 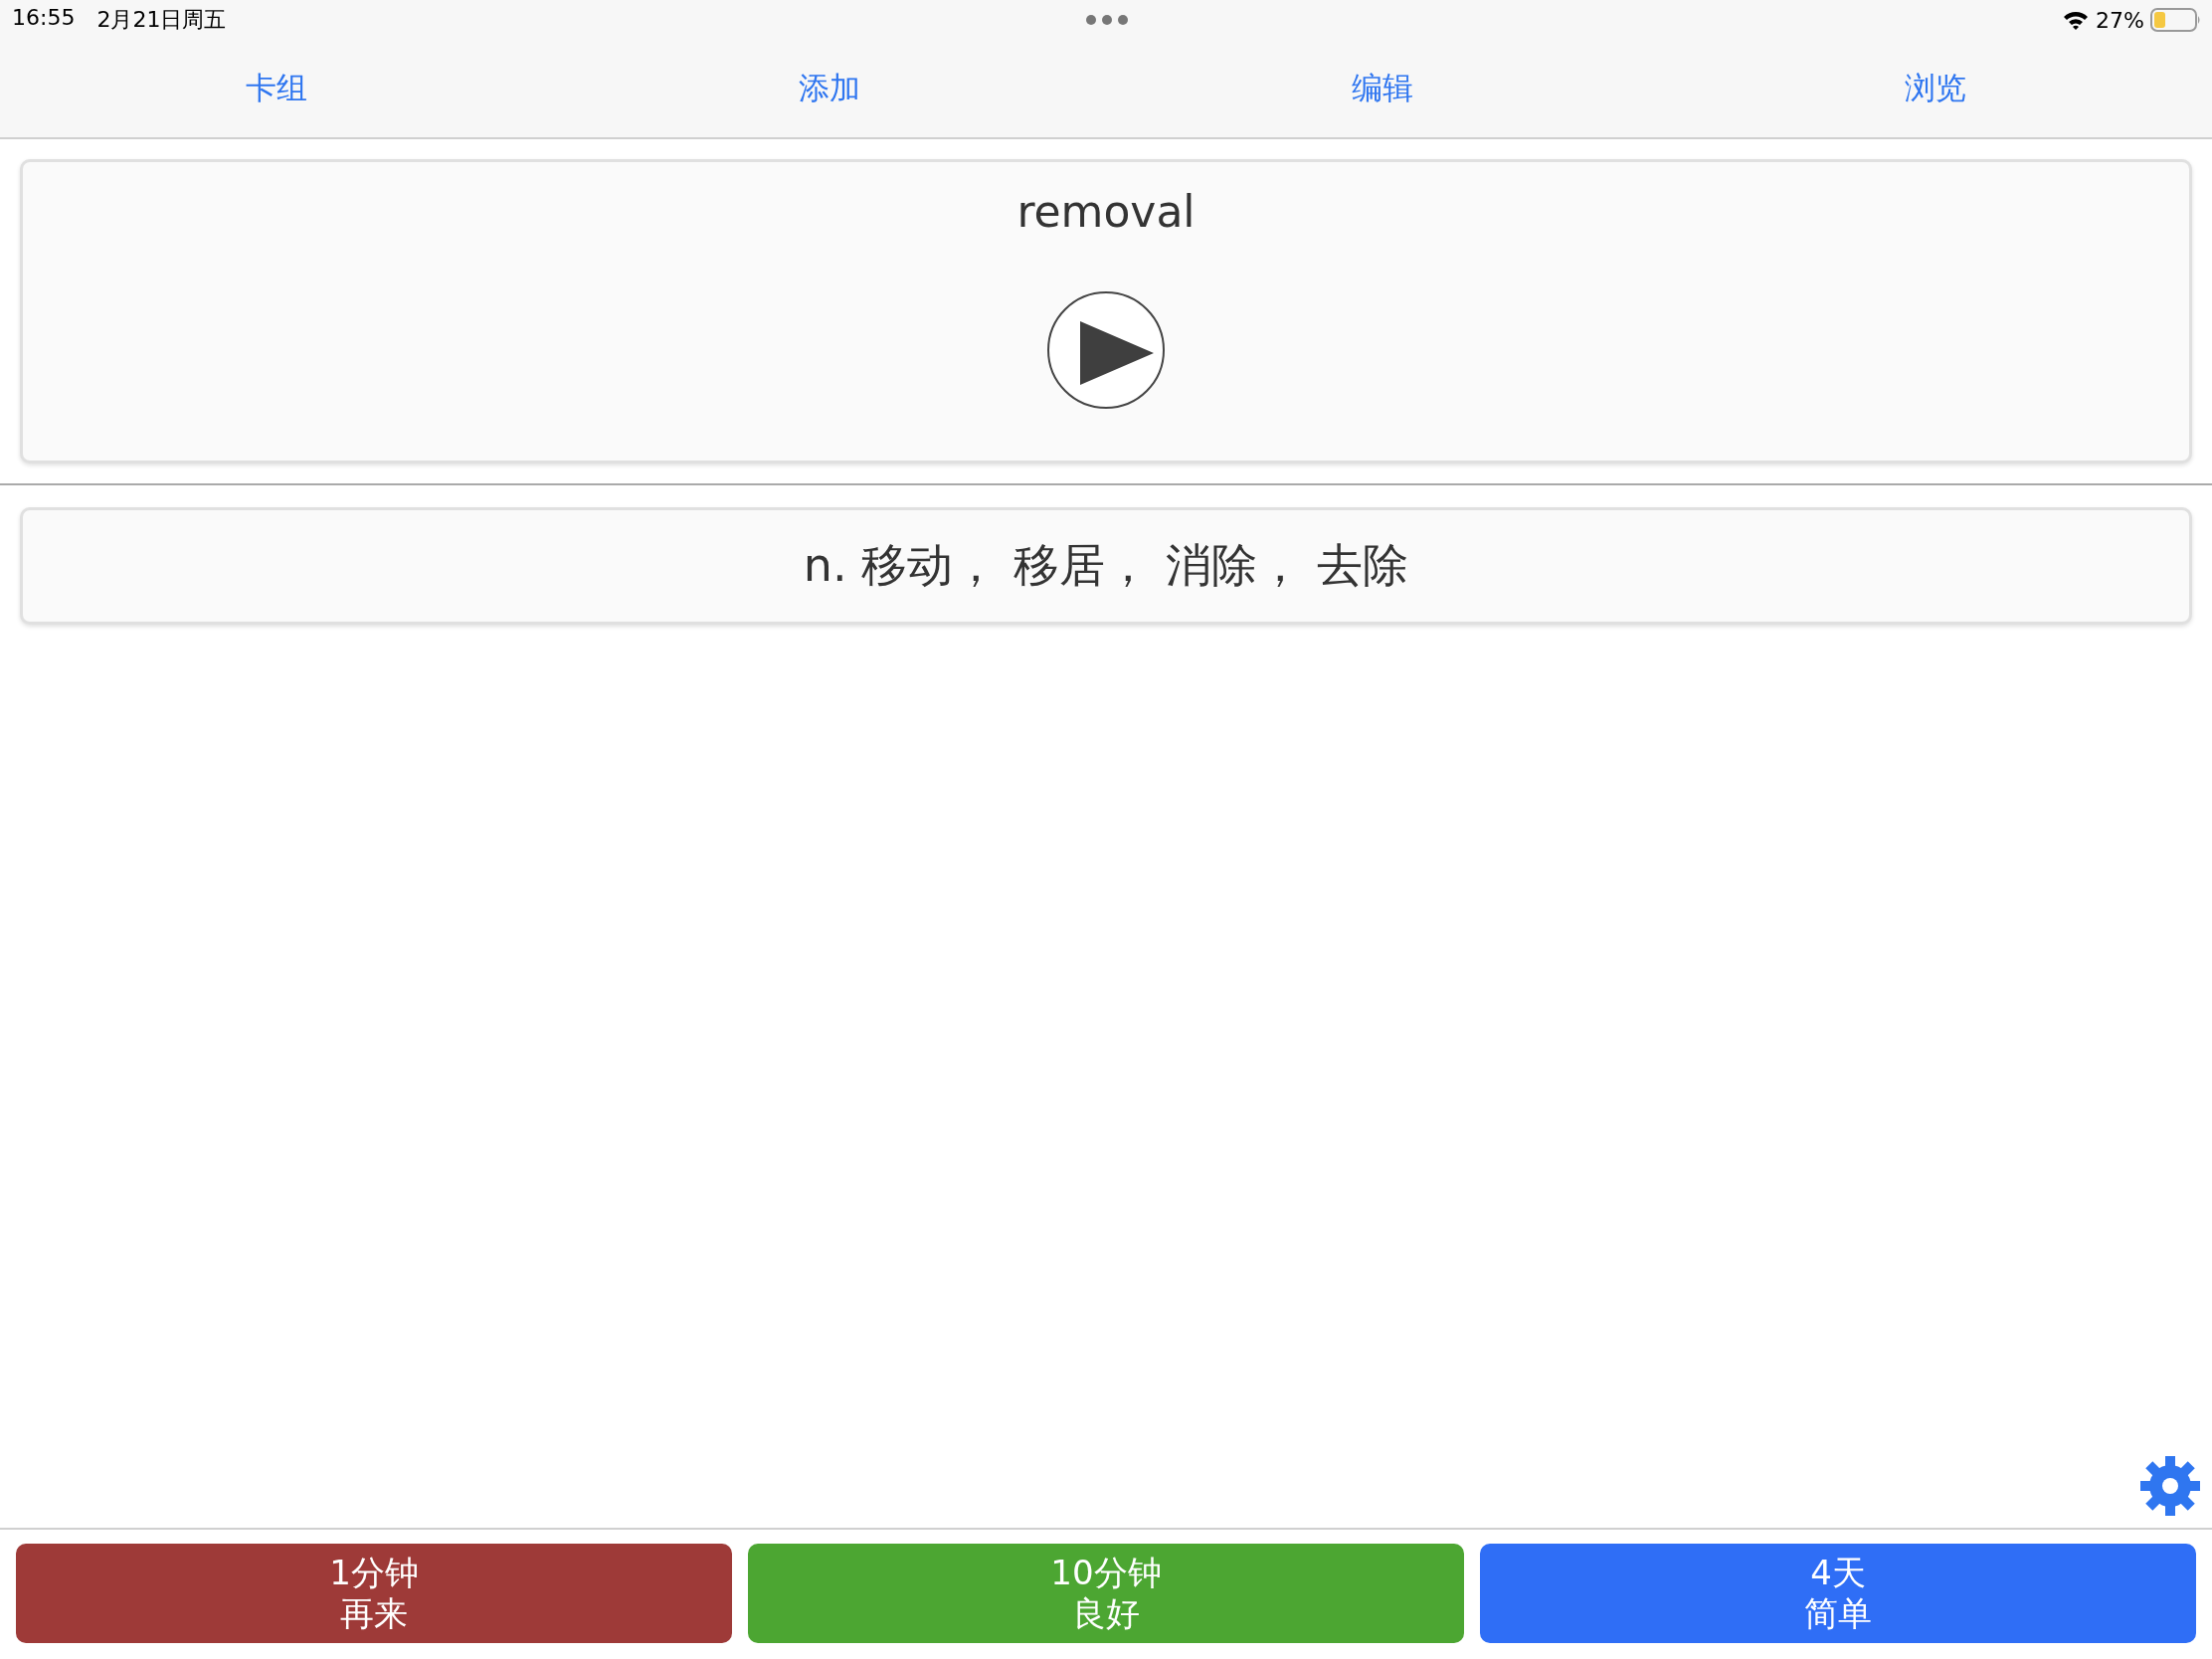 I want to click on answer-button: 4天 简单, so click(x=1838, y=1593).